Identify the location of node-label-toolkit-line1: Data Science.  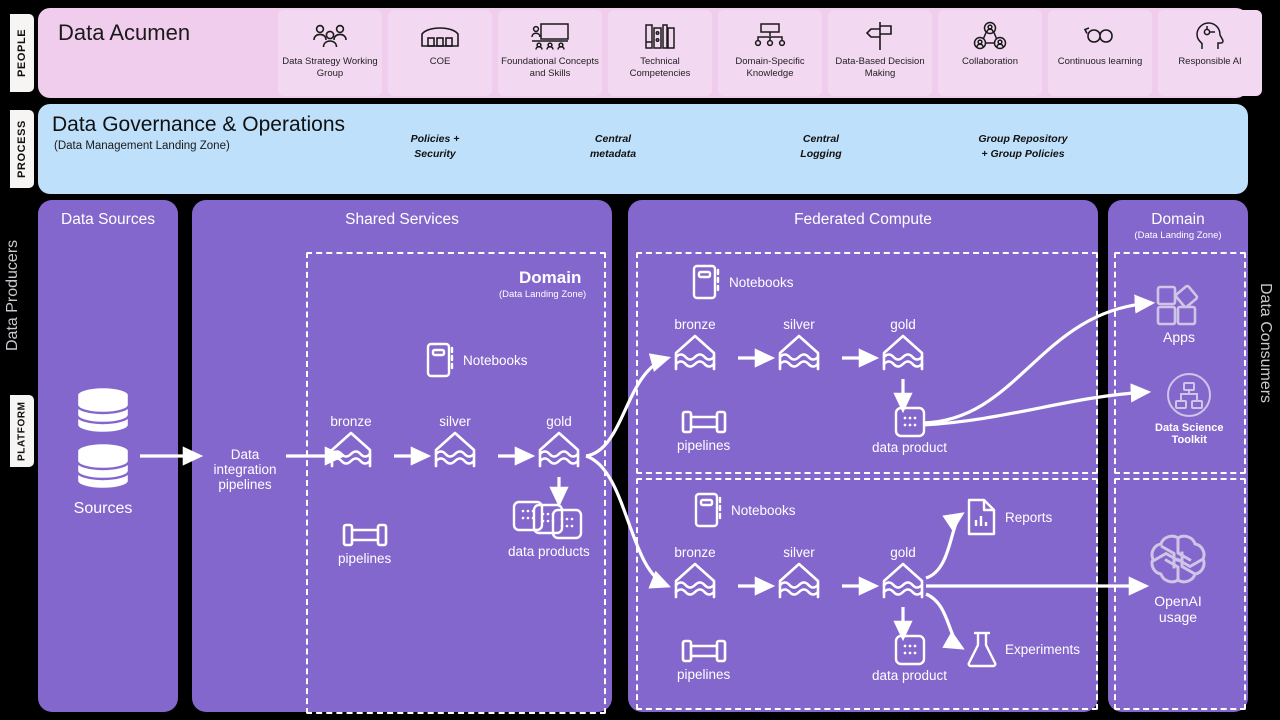
(1189, 428).